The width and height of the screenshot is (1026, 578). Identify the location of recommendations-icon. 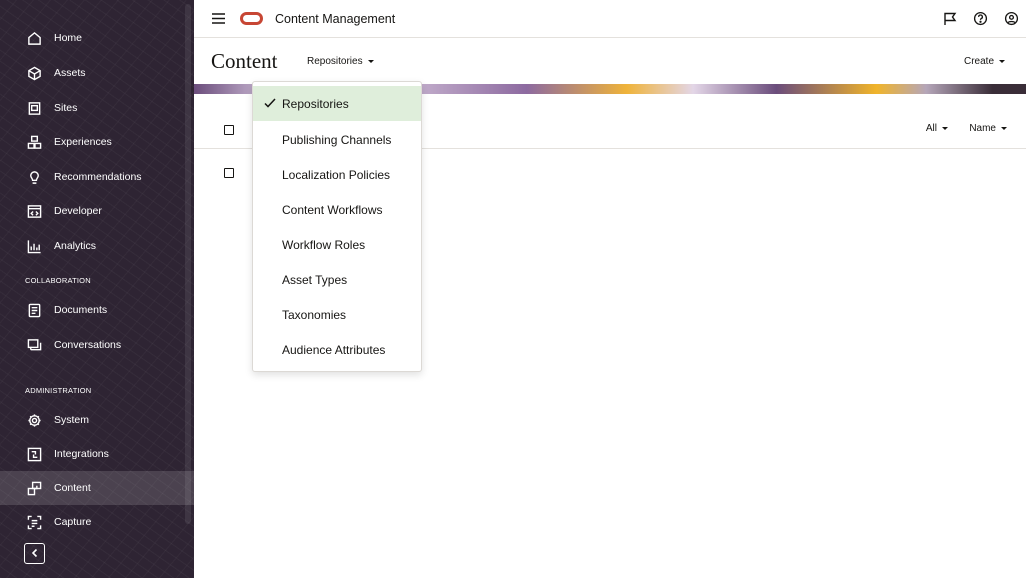
(34, 177).